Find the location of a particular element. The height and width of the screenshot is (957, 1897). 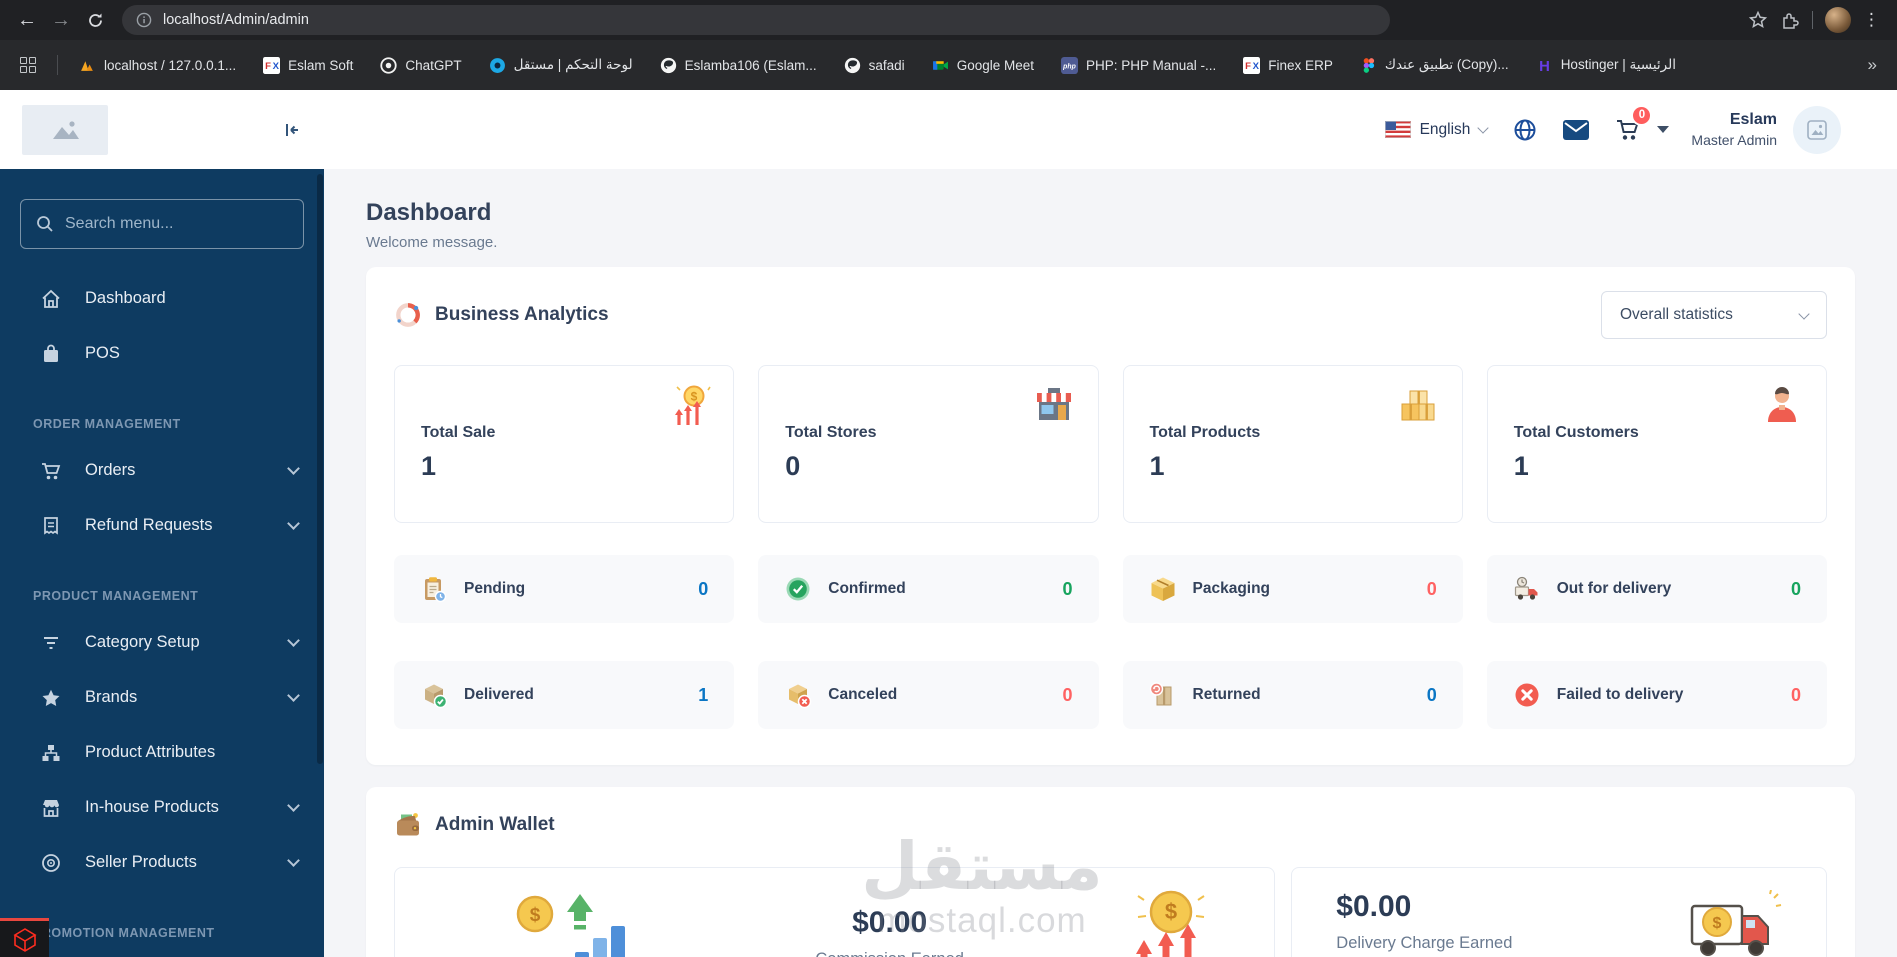

business-analytics-header: Business Analytics Overall statistics is located at coordinates (1110, 315).